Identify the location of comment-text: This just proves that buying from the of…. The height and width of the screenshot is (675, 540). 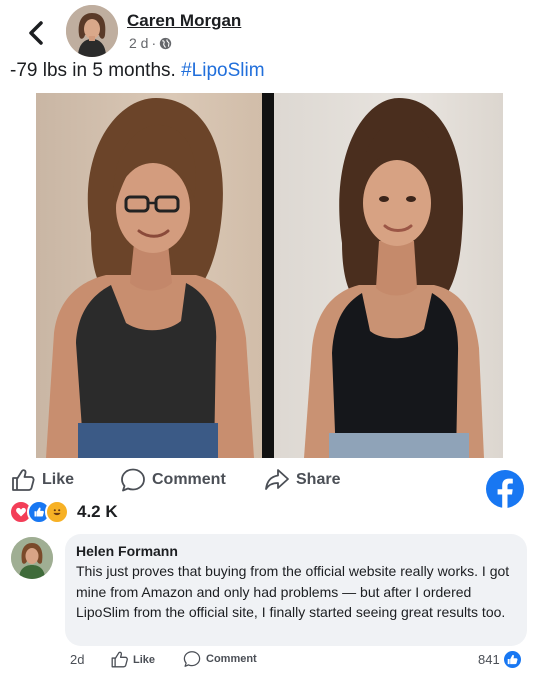
(293, 591).